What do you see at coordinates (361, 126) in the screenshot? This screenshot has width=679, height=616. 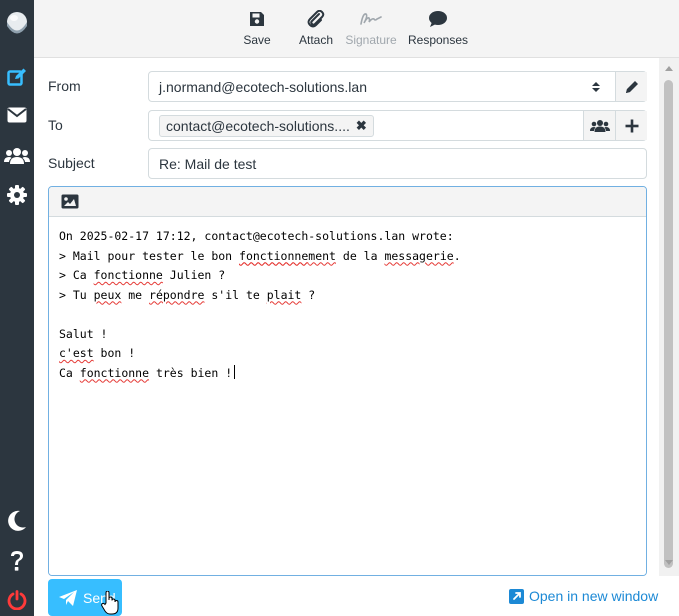 I see `remove-recipient-icon: ✖` at bounding box center [361, 126].